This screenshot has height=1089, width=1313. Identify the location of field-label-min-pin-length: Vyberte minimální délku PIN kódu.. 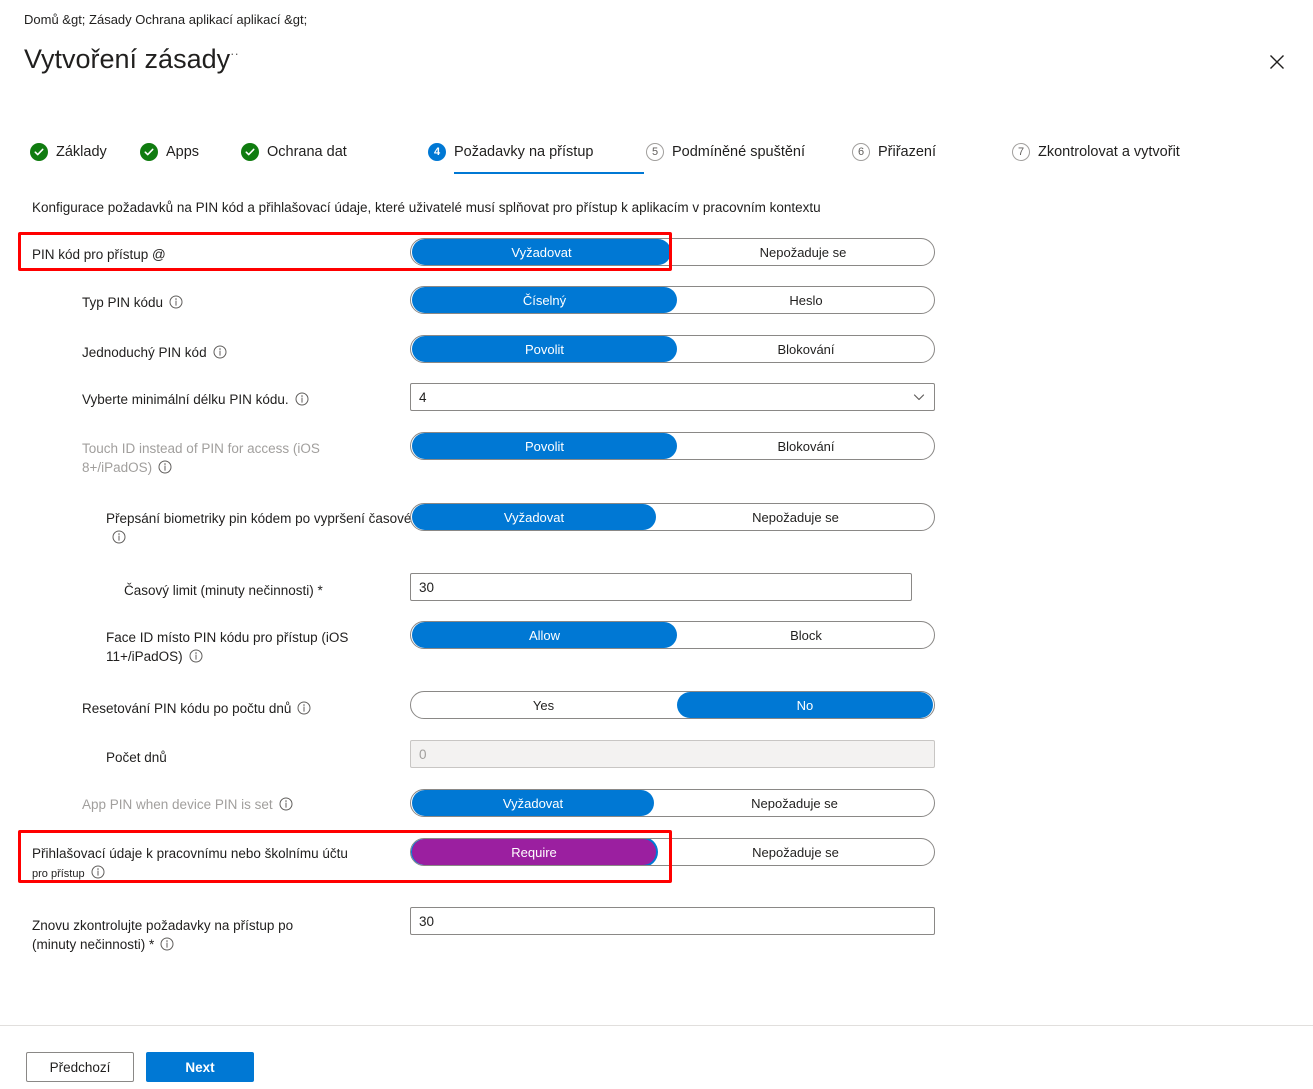
(195, 399).